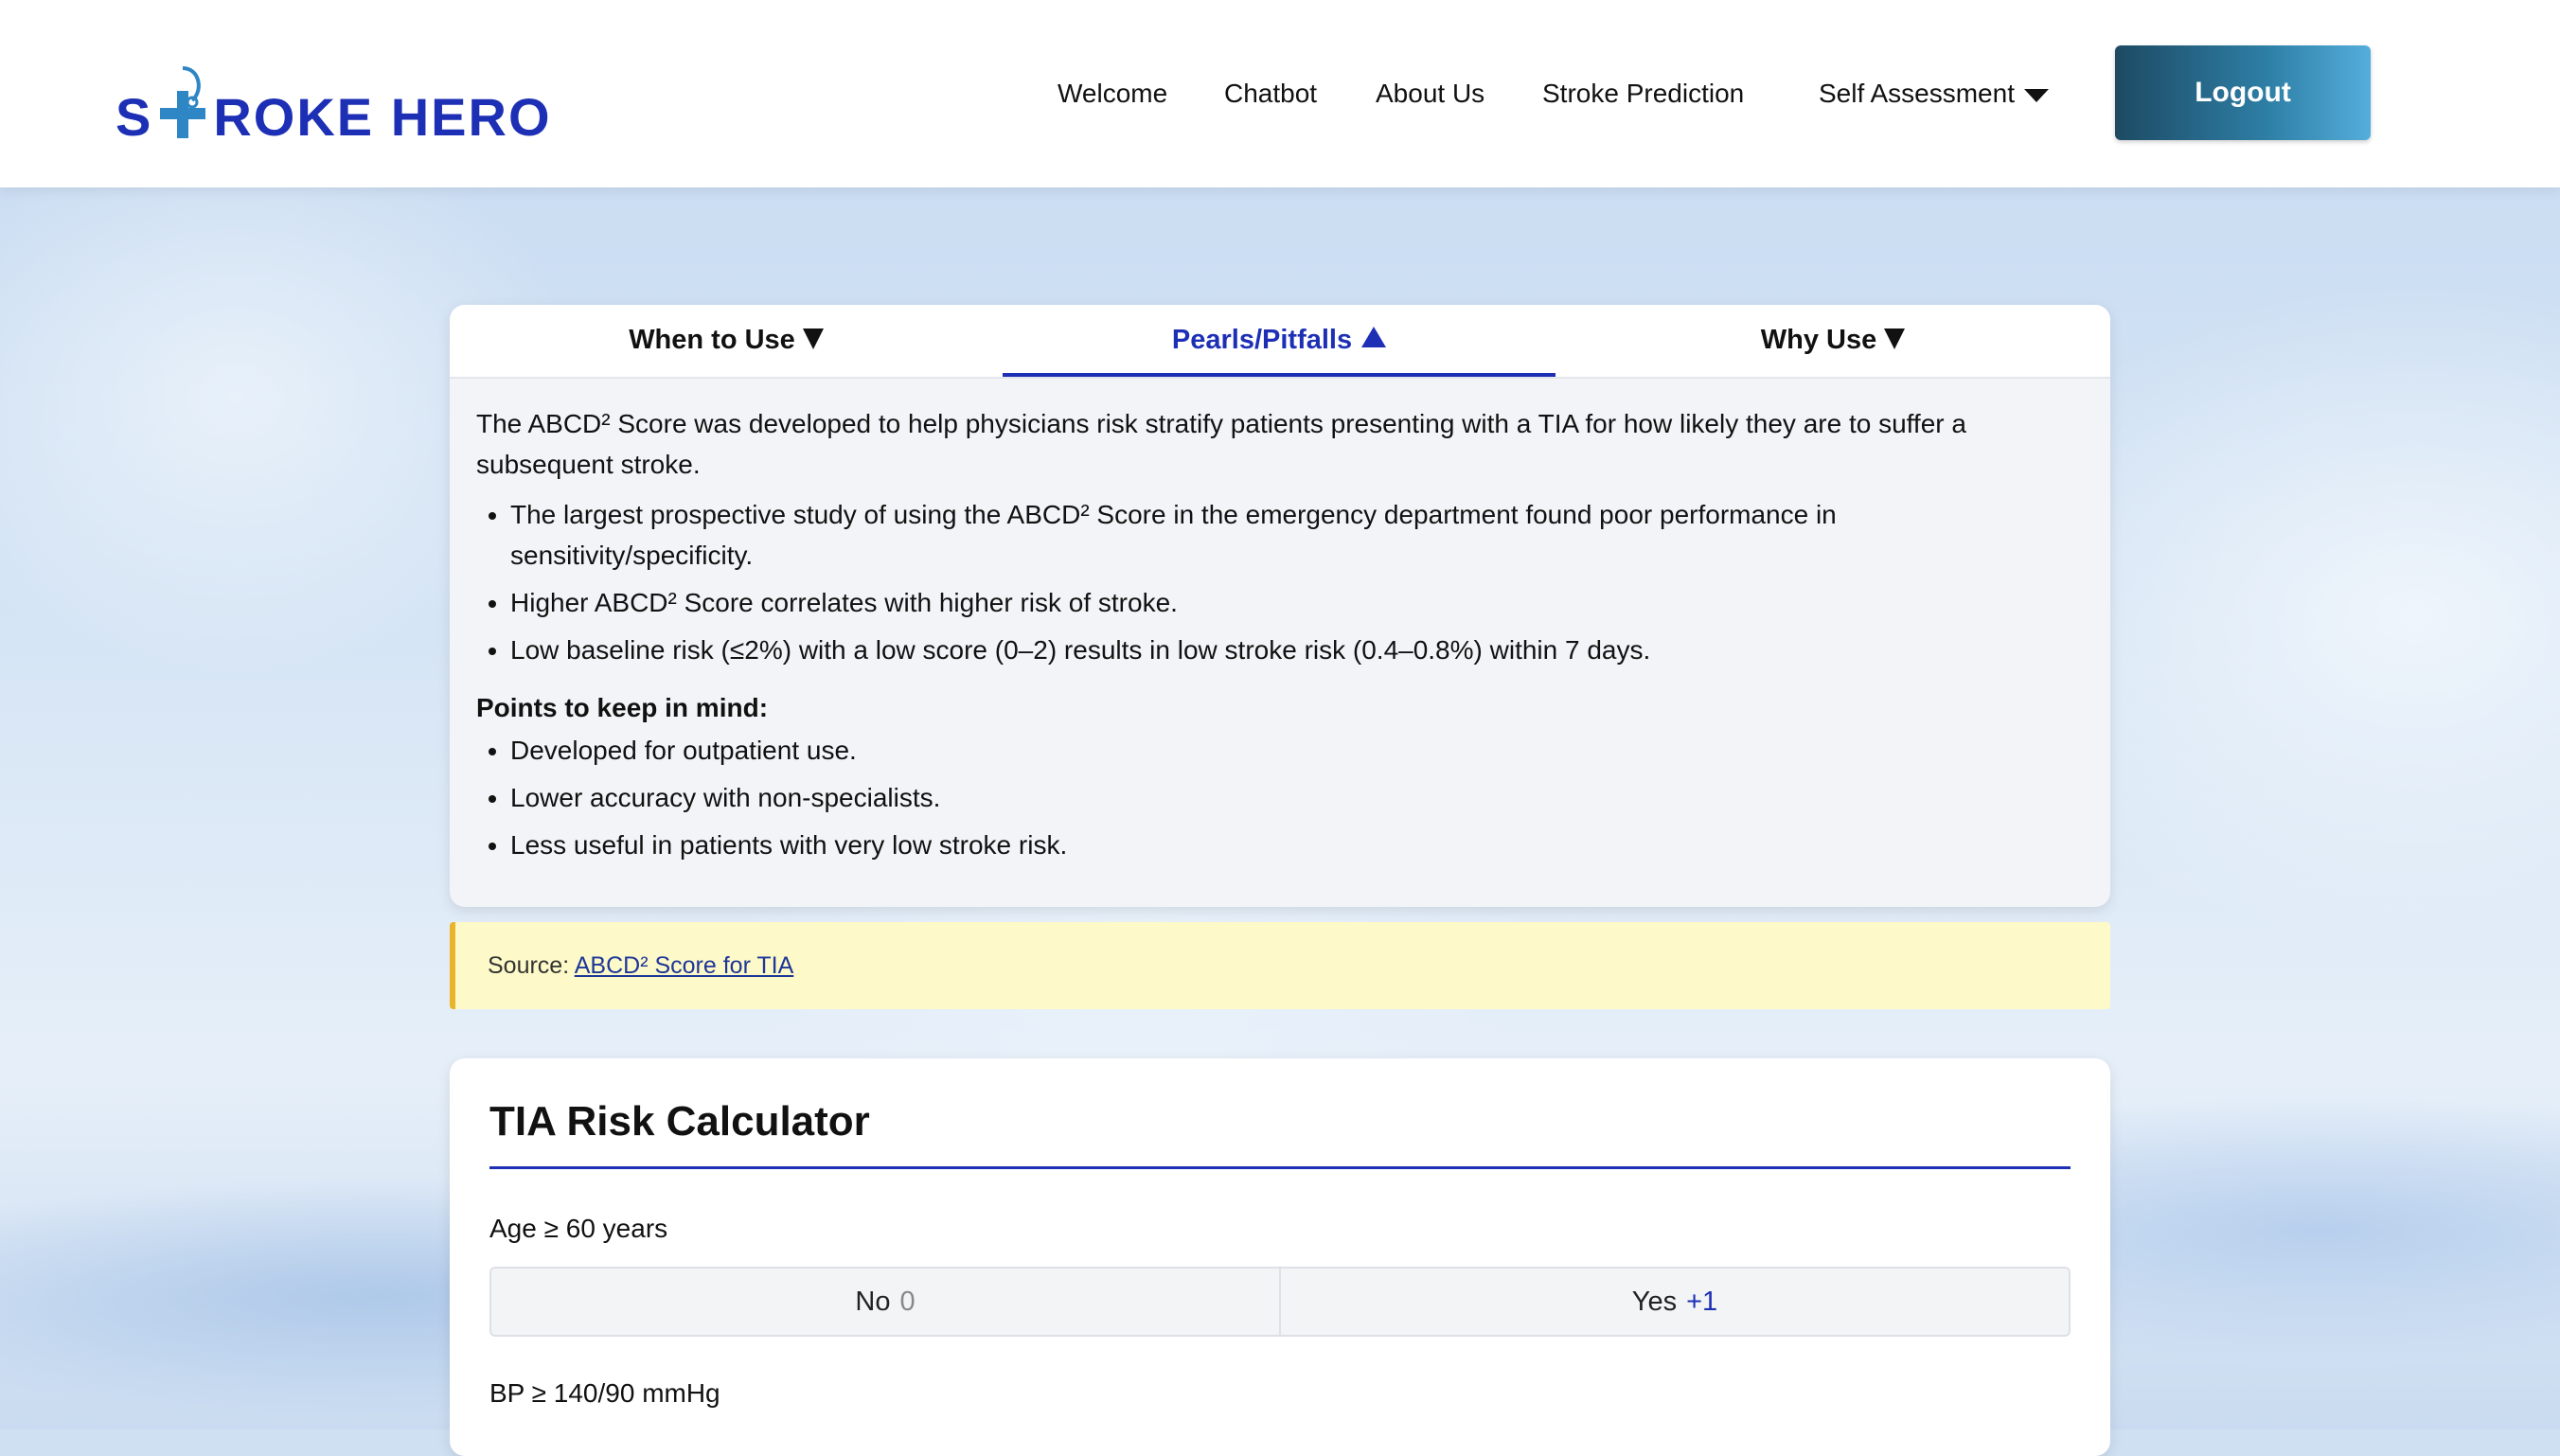 This screenshot has width=2560, height=1456. I want to click on tab-label: Pearls/Pitfalls, so click(1262, 340).